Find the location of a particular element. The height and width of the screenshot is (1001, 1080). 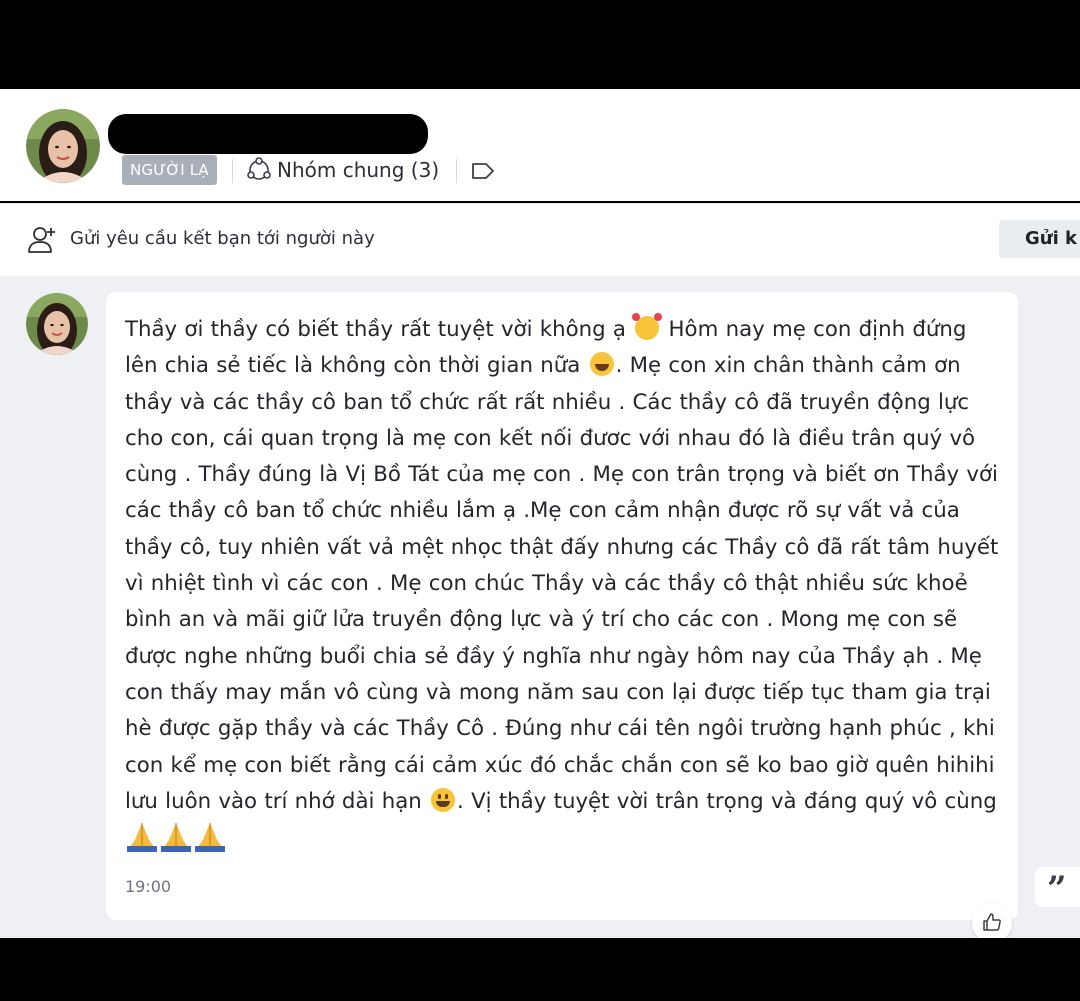

message-line: lưu luôn vào trí nhớ dài hạn is located at coordinates (273, 801).